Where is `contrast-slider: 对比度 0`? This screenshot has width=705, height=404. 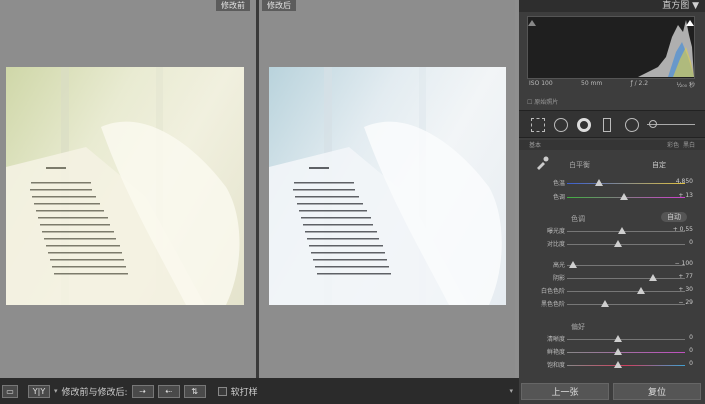
contrast-slider: 对比度 0 is located at coordinates (612, 244).